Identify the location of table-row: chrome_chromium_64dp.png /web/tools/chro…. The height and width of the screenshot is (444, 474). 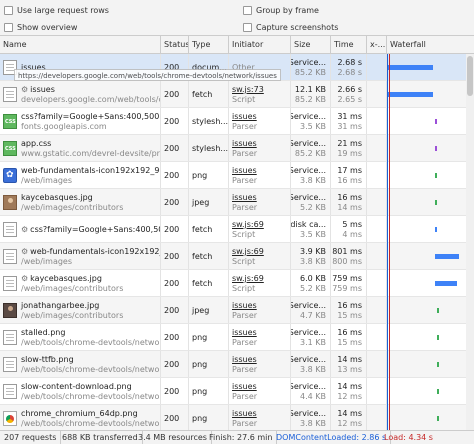
(237, 417).